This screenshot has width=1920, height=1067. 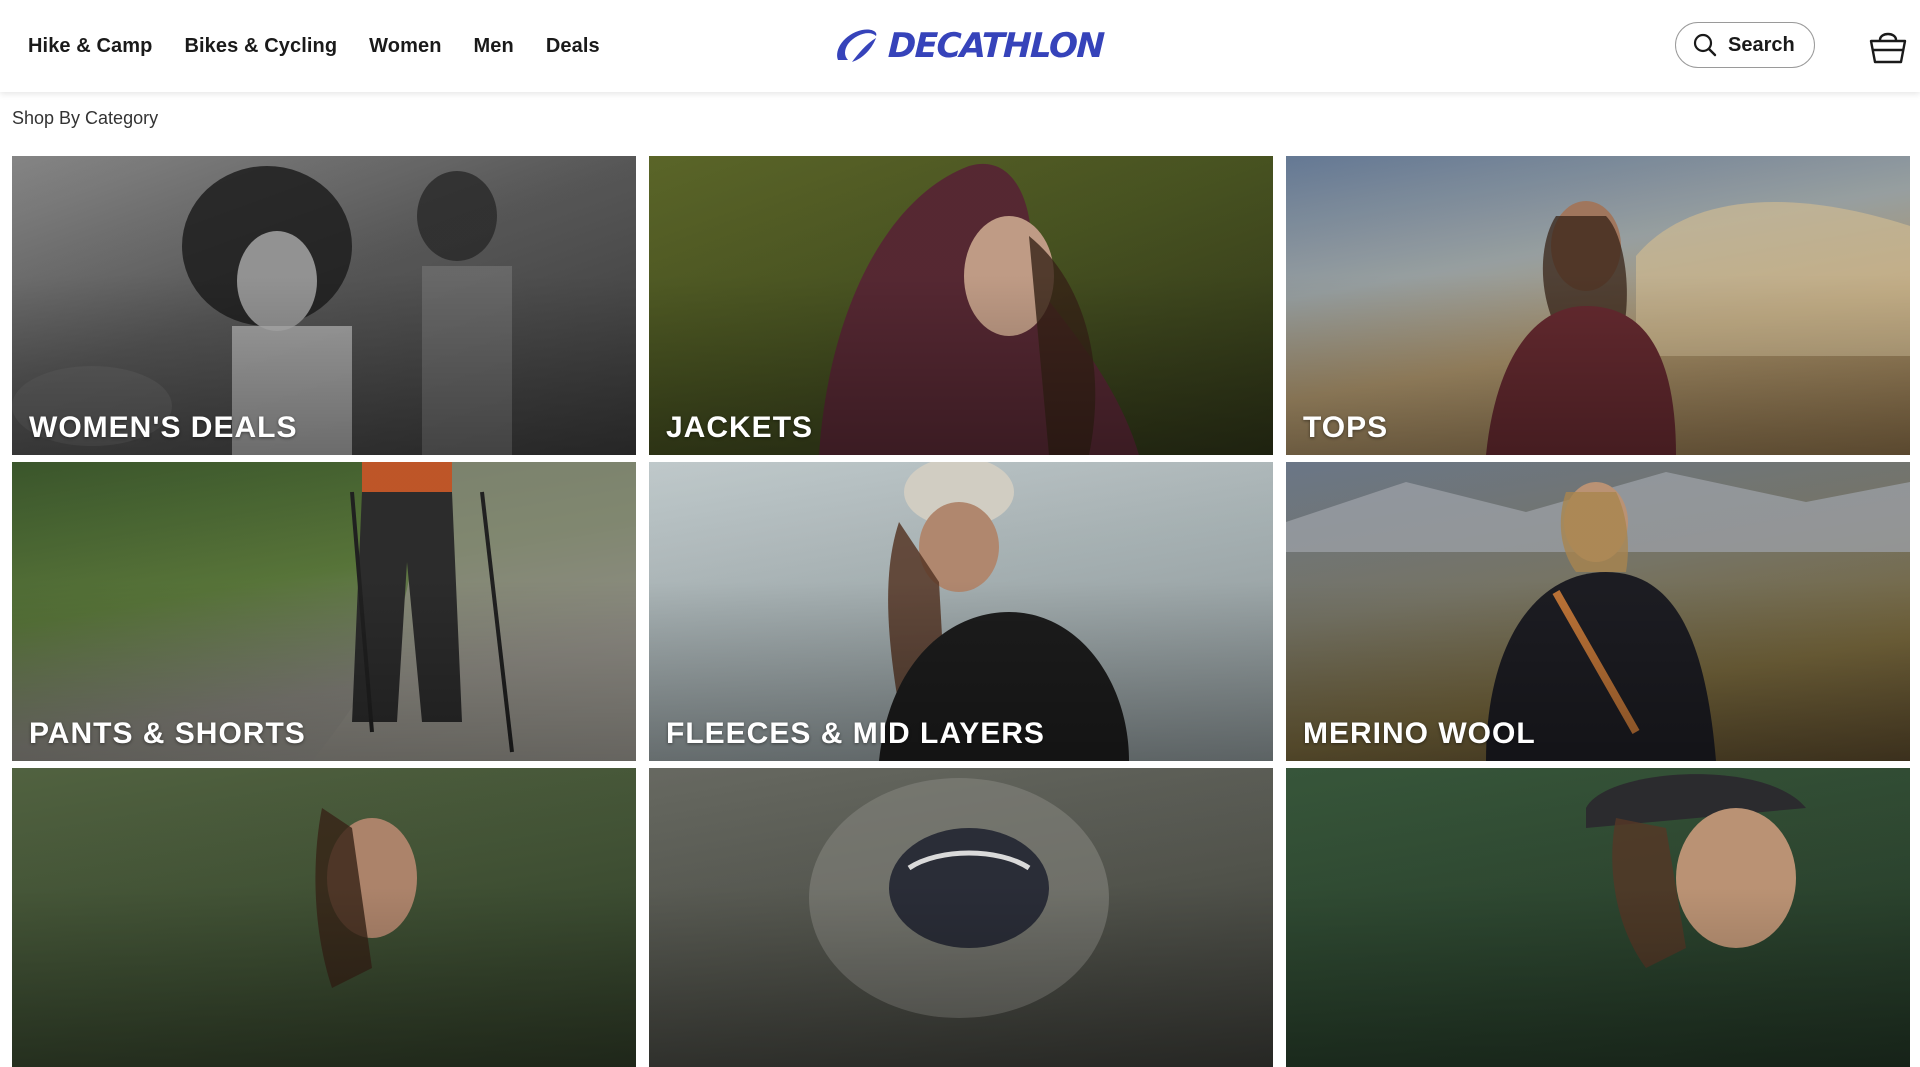 What do you see at coordinates (324, 611) in the screenshot?
I see `category-card-pants-shorts: PANTS & SHORTS` at bounding box center [324, 611].